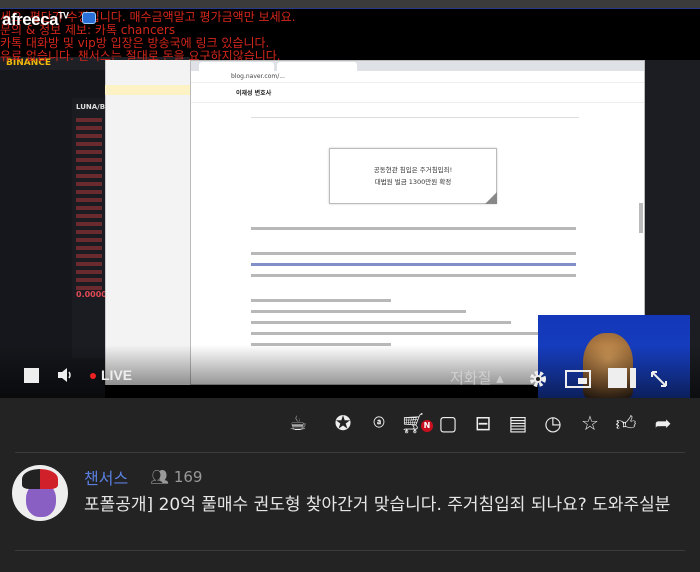 The width and height of the screenshot is (700, 572). I want to click on live-dot, so click(93, 376).